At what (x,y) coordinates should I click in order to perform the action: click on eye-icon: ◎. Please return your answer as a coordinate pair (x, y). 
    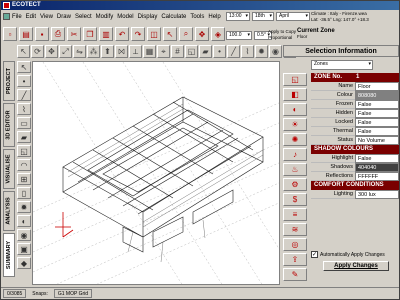
    Looking at the image, I should click on (295, 244).